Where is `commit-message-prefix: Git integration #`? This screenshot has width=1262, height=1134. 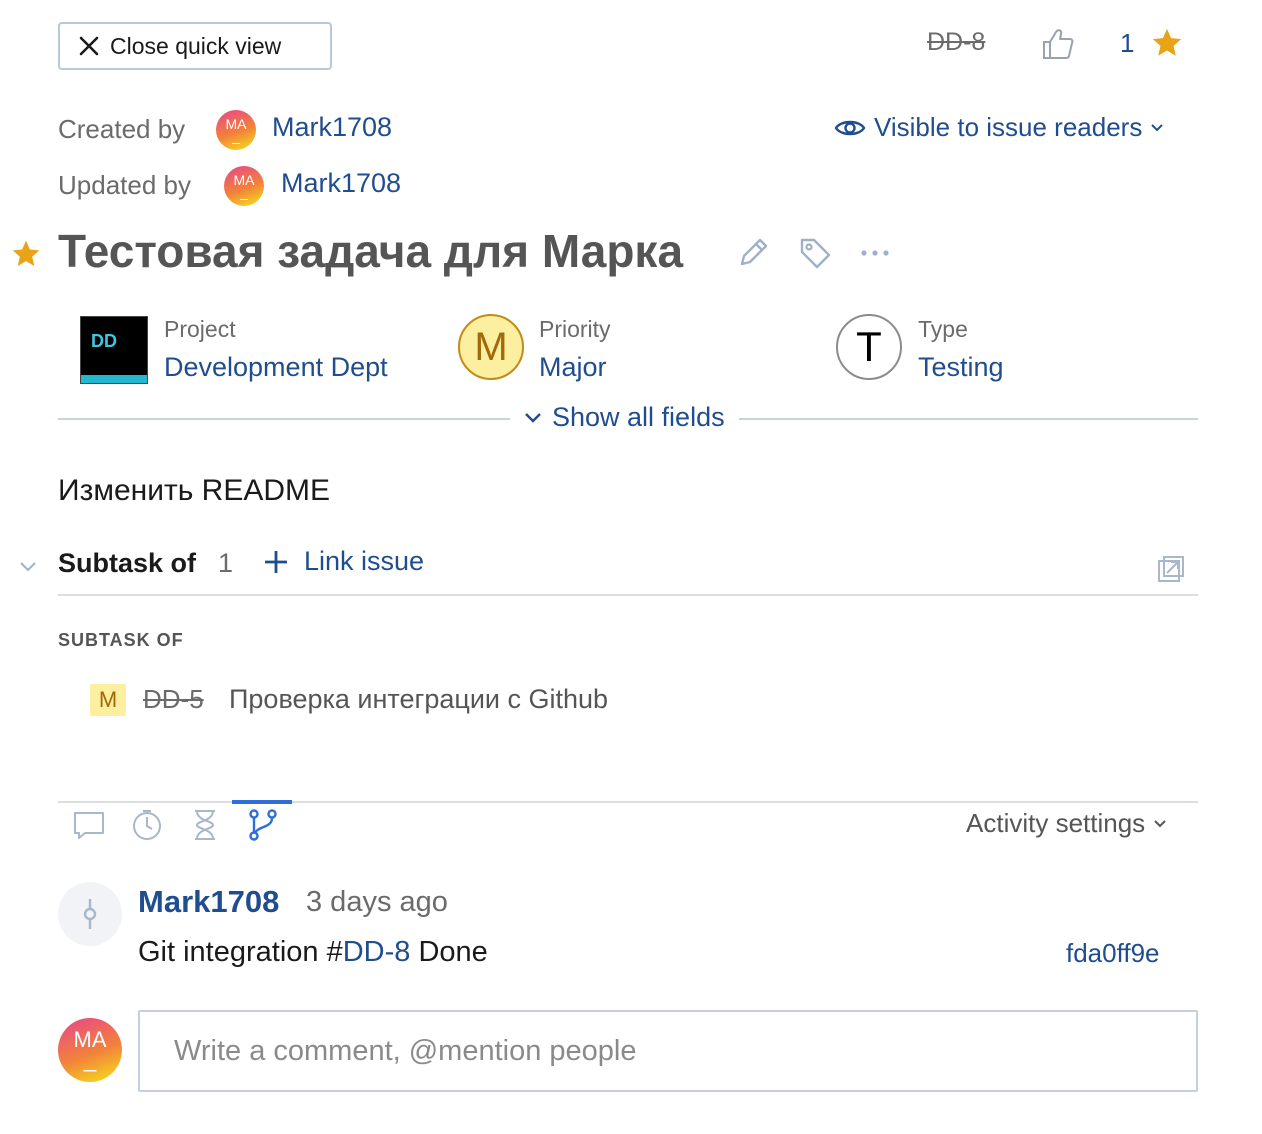 commit-message-prefix: Git integration # is located at coordinates (240, 952).